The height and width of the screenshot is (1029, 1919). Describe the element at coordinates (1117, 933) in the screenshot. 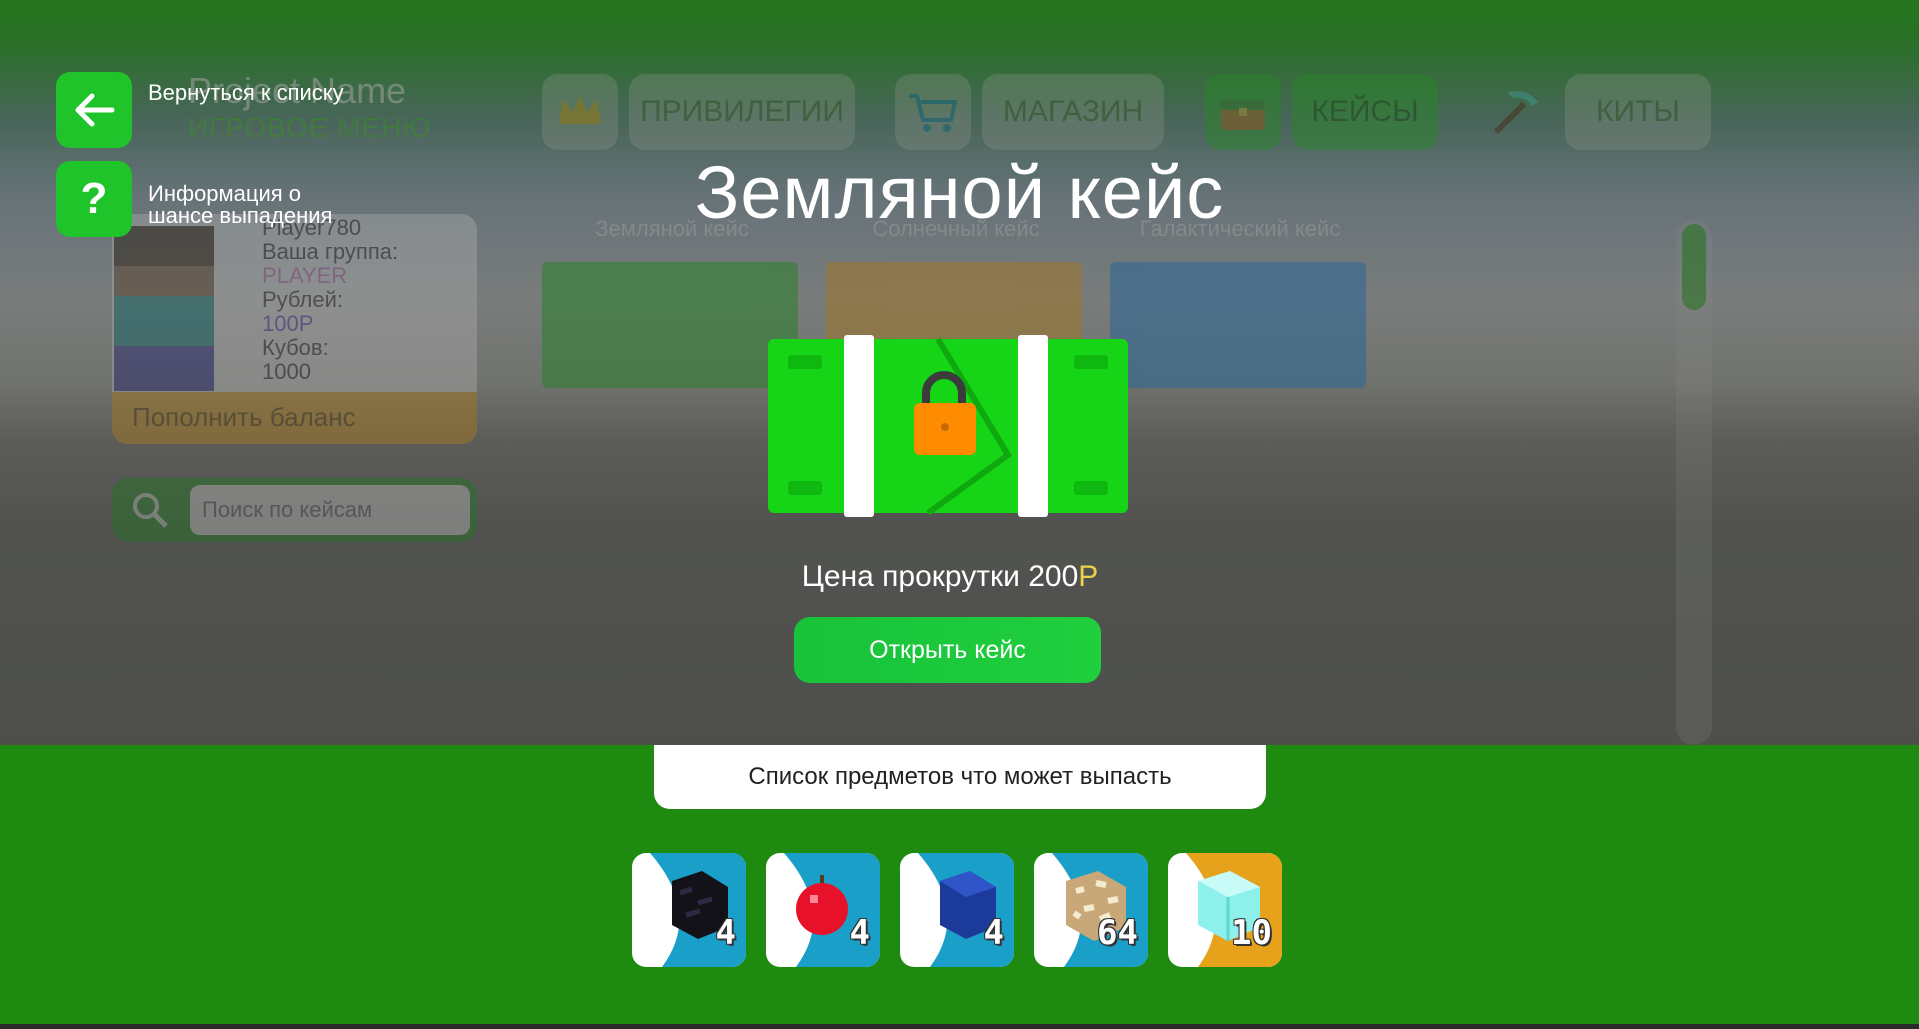

I see `item-count: 64` at that location.